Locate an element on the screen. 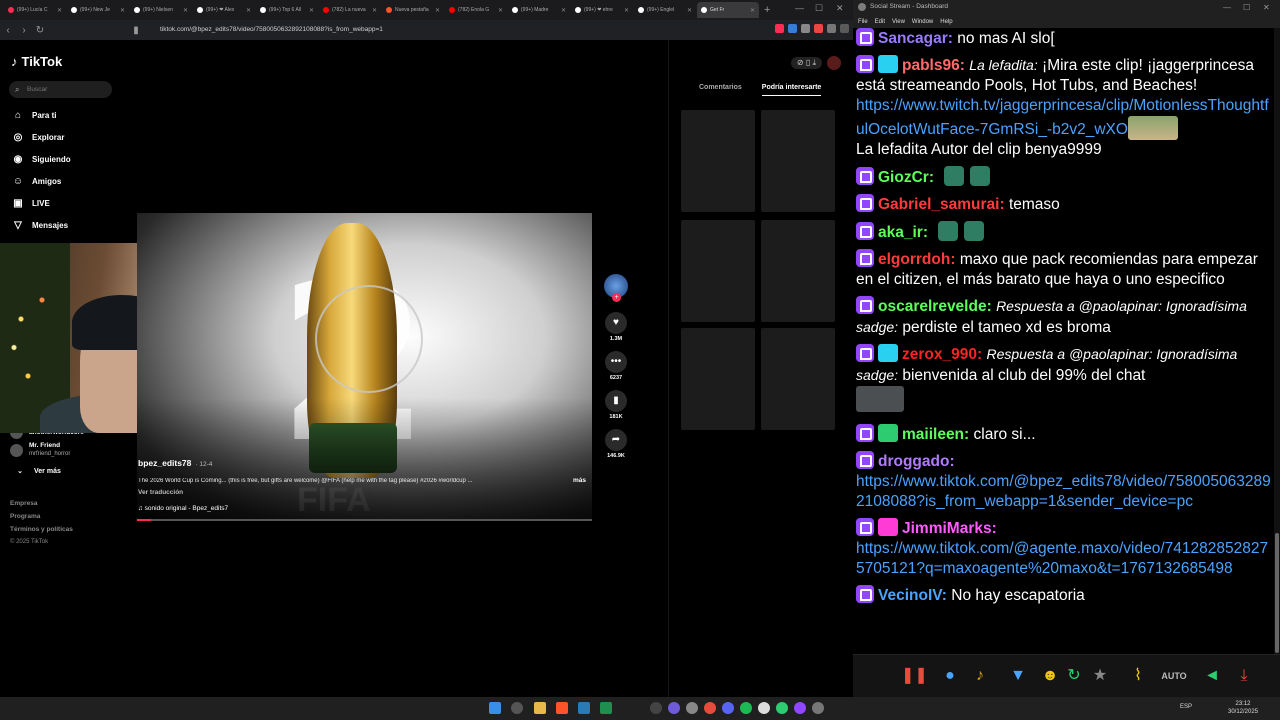 Image resolution: width=1280 pixels, height=720 pixels. tab-comments: Comentarios is located at coordinates (720, 90).